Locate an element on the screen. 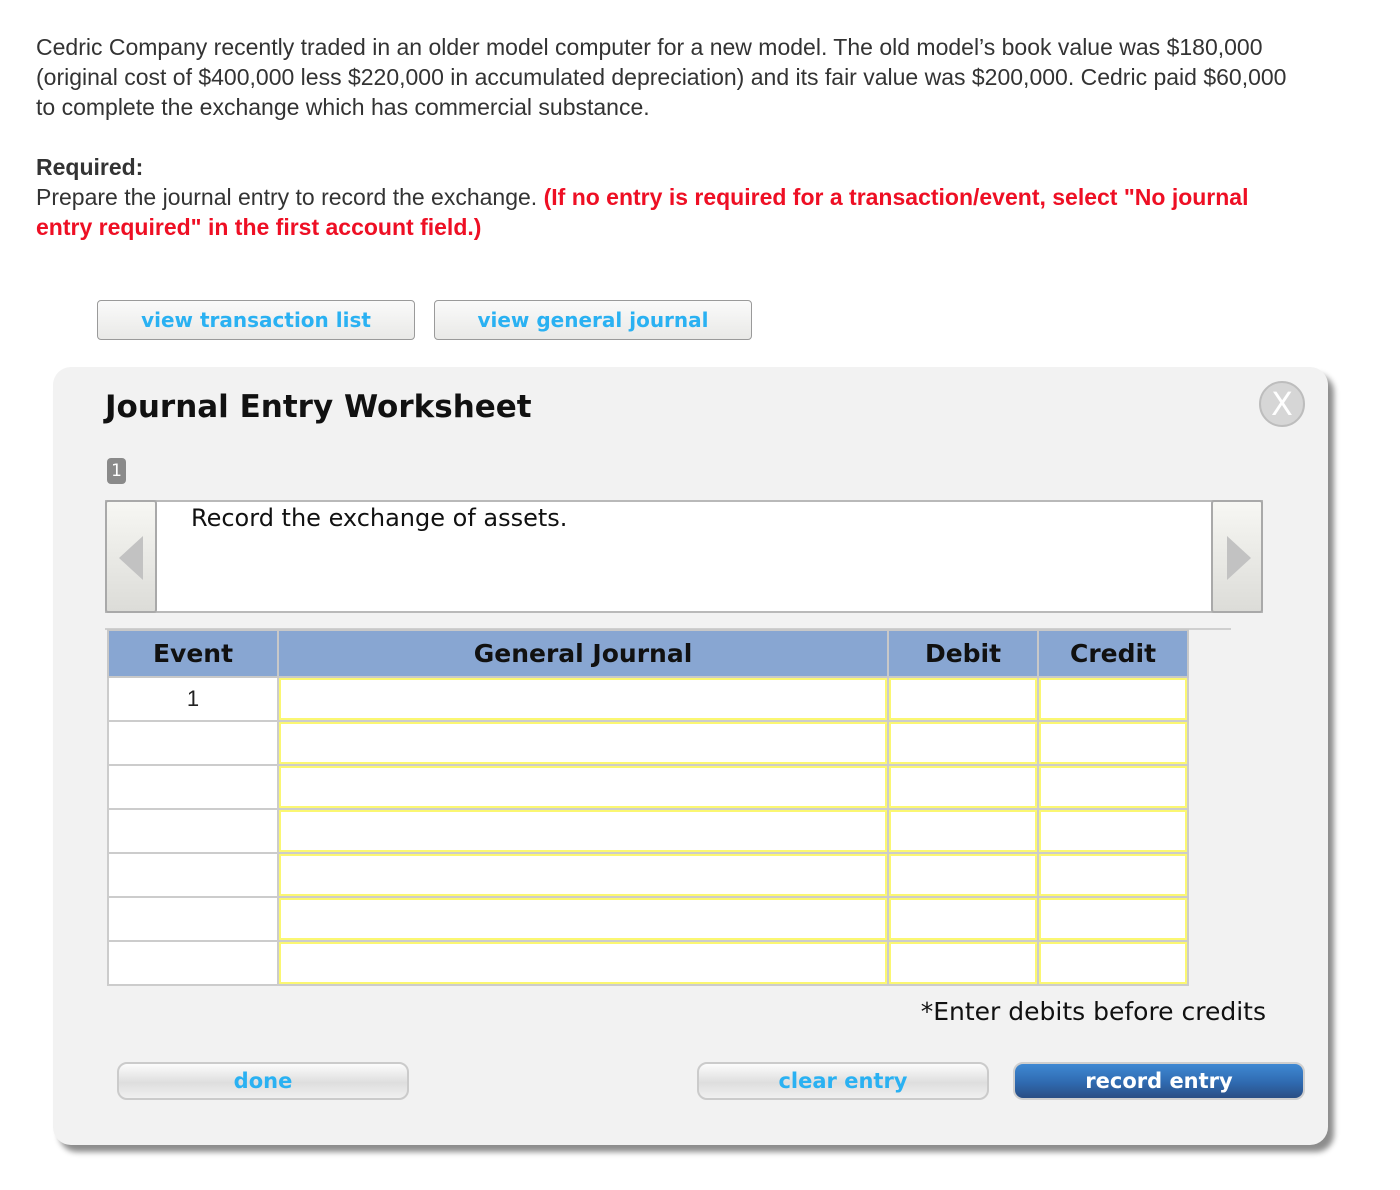 The height and width of the screenshot is (1190, 1400). done-button: done is located at coordinates (263, 1081).